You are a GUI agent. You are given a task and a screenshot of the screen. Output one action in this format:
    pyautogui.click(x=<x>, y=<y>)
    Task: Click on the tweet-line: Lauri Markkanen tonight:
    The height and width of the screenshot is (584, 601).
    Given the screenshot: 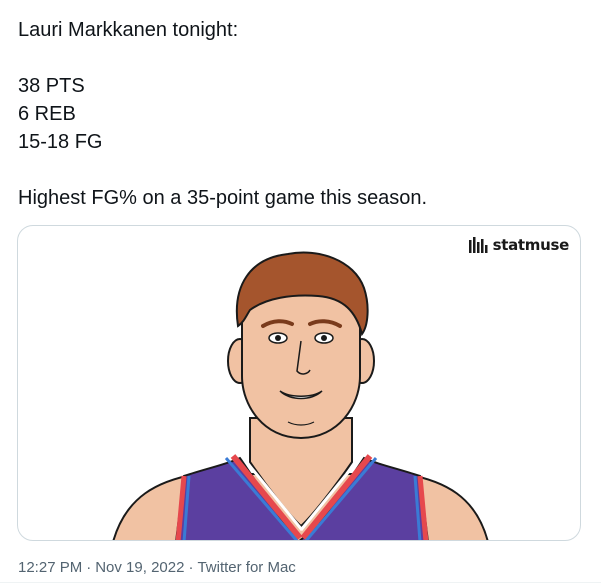 What is the action you would take?
    pyautogui.click(x=128, y=30)
    